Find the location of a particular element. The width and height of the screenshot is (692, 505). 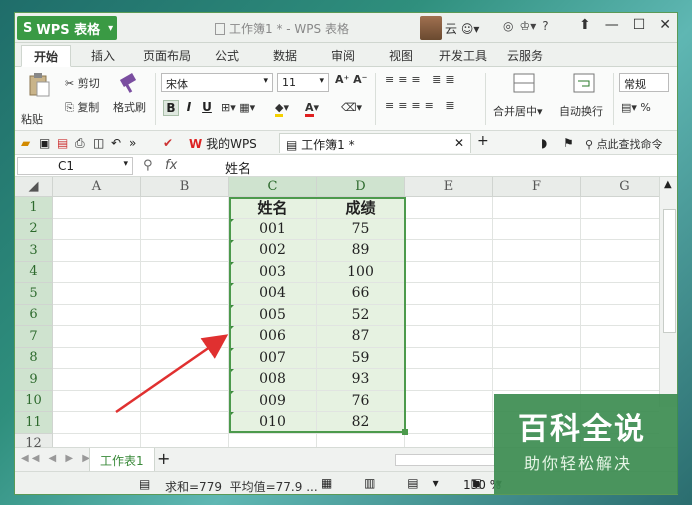

wrap-text-icon is located at coordinates (584, 83).